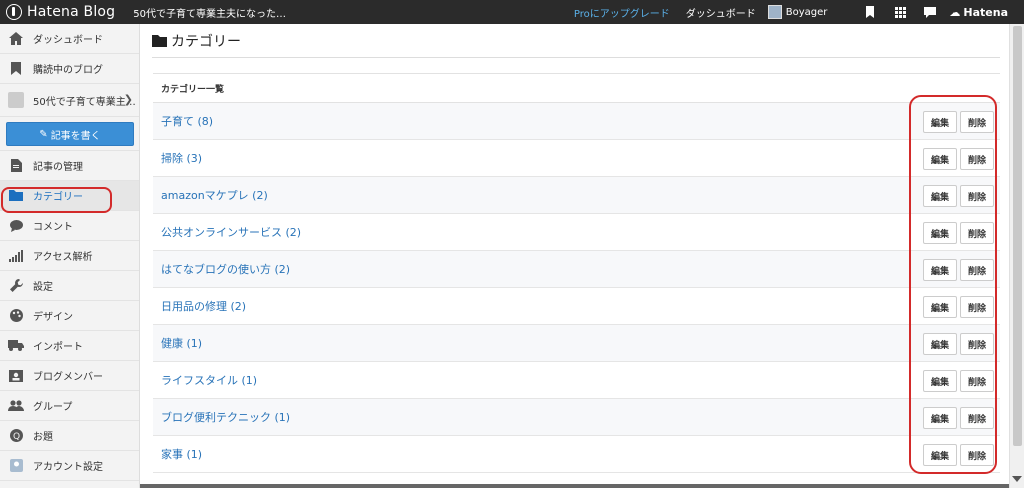 Image resolution: width=1024 pixels, height=488 pixels. Describe the element at coordinates (181, 454) in the screenshot. I see `category-link: 家事 (1)` at that location.